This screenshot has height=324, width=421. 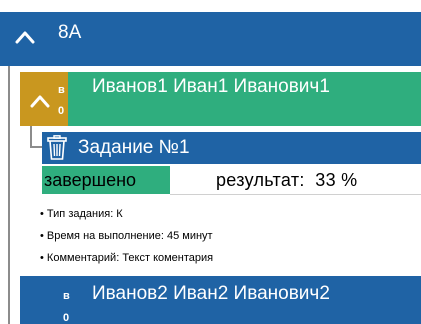 I want to click on task-detail-item: Тип задания: К, so click(x=81, y=214).